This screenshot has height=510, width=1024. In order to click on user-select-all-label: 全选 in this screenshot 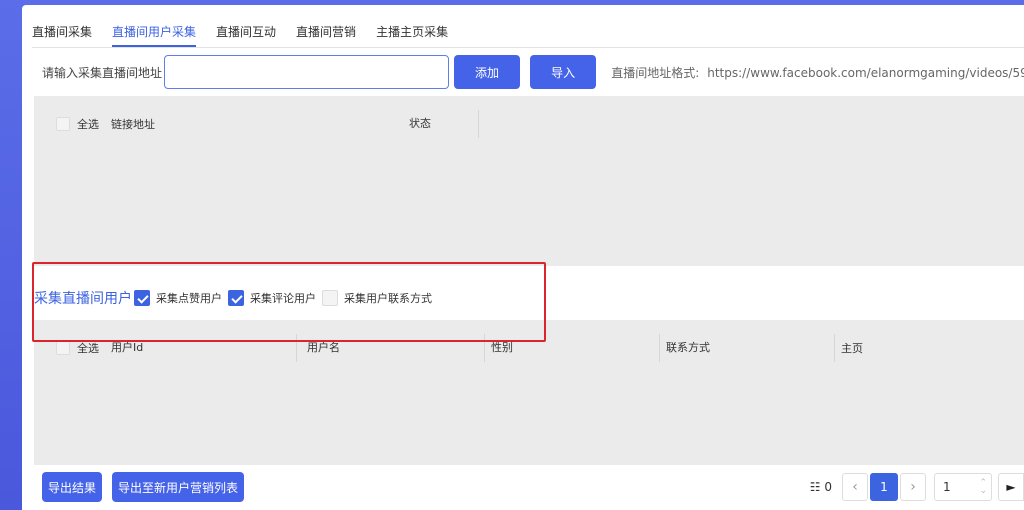, I will do `click(88, 348)`.